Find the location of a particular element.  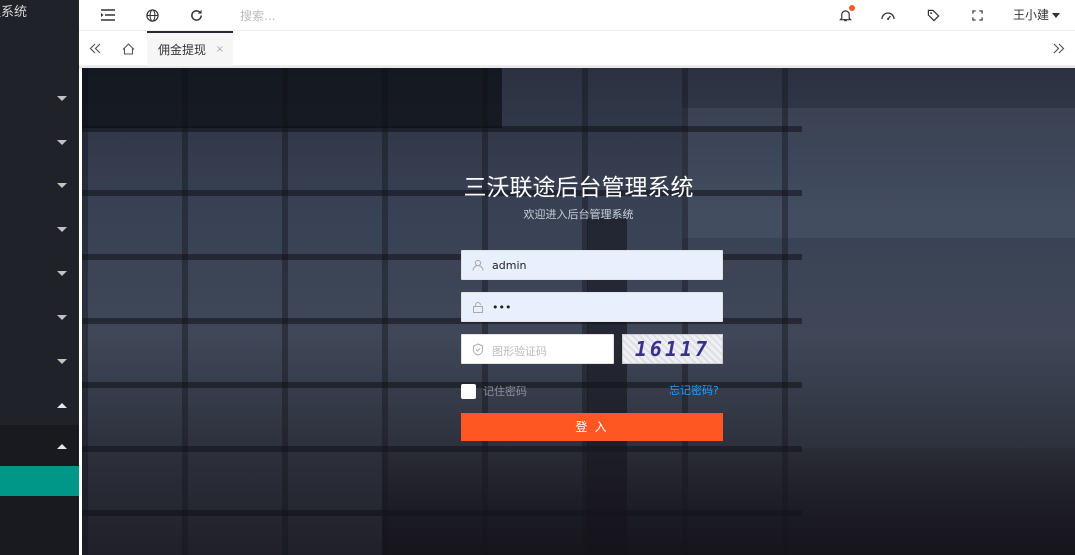

login-button: 登 入 is located at coordinates (592, 427).